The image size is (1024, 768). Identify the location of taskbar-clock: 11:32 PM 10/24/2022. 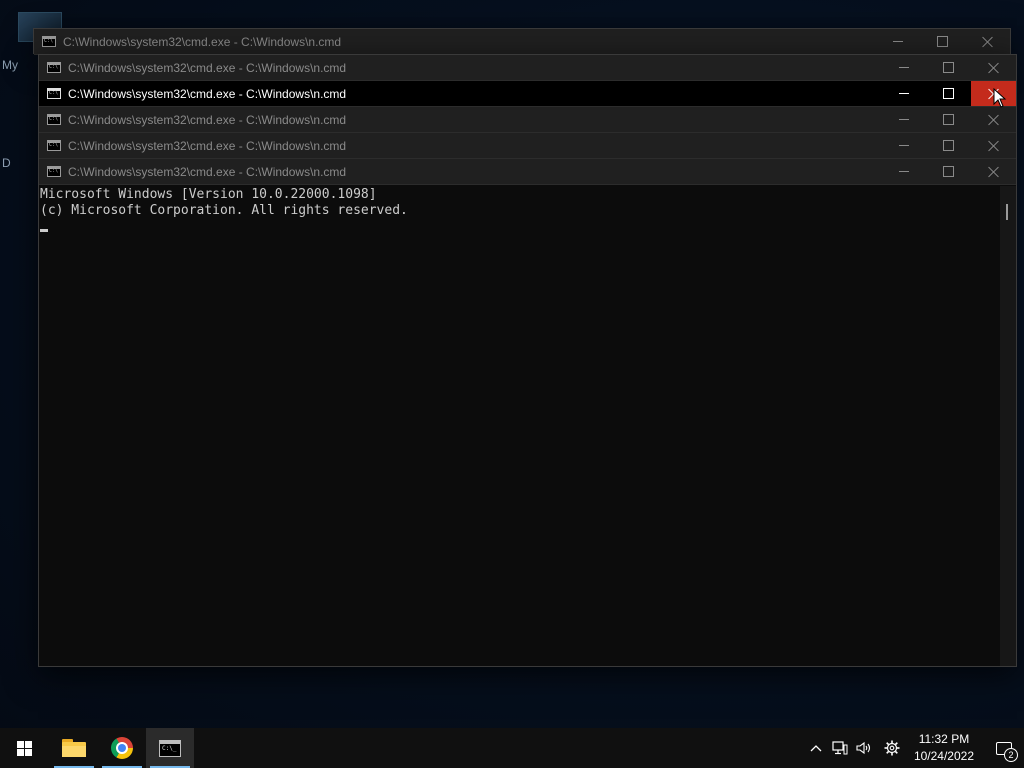
(944, 748).